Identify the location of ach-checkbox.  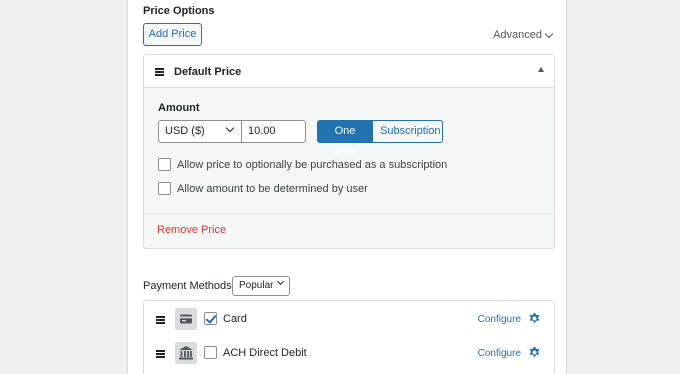
(210, 352).